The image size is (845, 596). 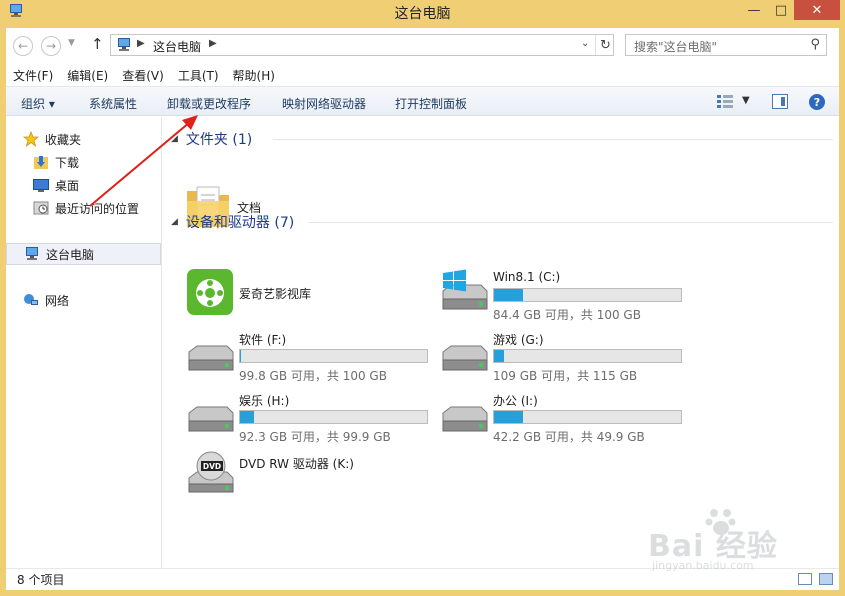 What do you see at coordinates (219, 140) in the screenshot?
I see `group-title: 文件夹 (1)` at bounding box center [219, 140].